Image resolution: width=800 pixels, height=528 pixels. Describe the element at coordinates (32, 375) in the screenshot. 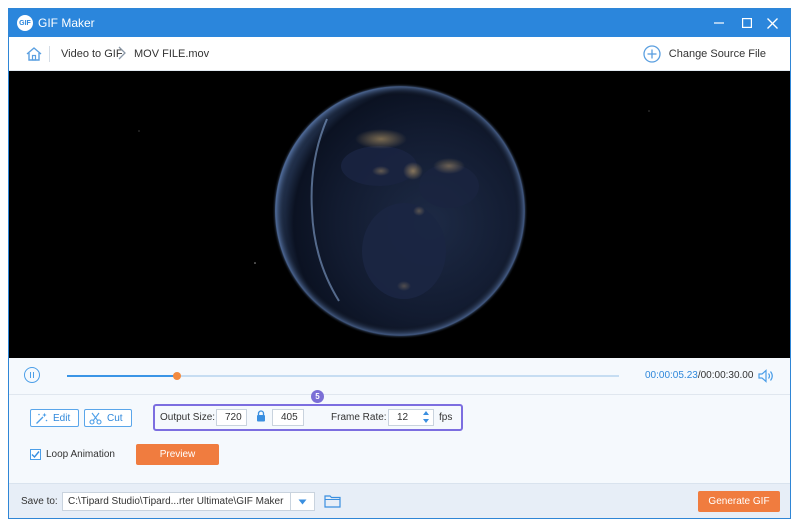

I see `pause-button` at that location.